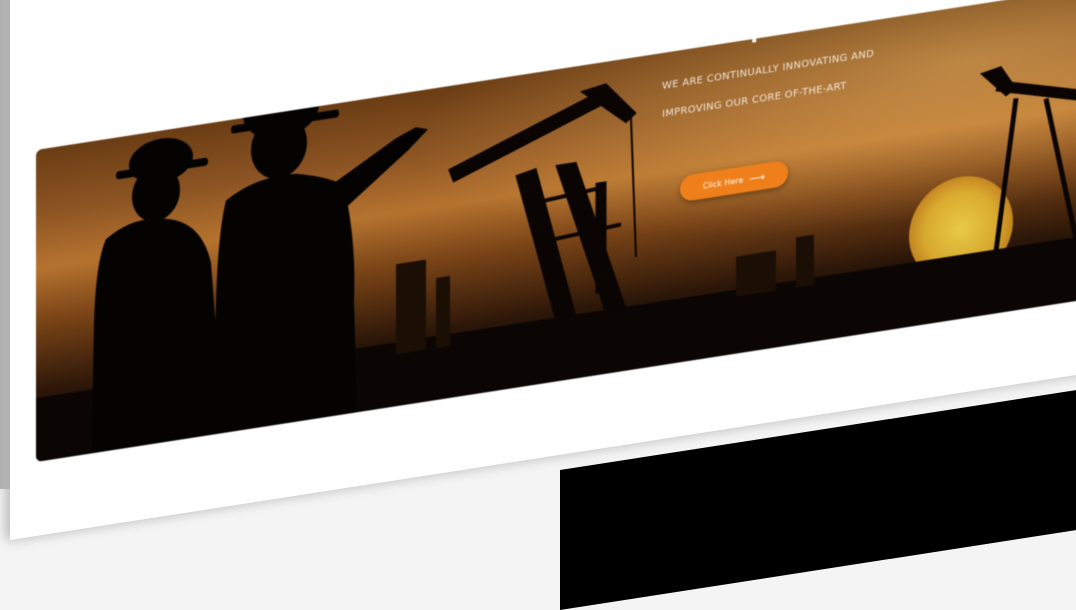  What do you see at coordinates (723, 182) in the screenshot?
I see `cta-label: Click Here` at bounding box center [723, 182].